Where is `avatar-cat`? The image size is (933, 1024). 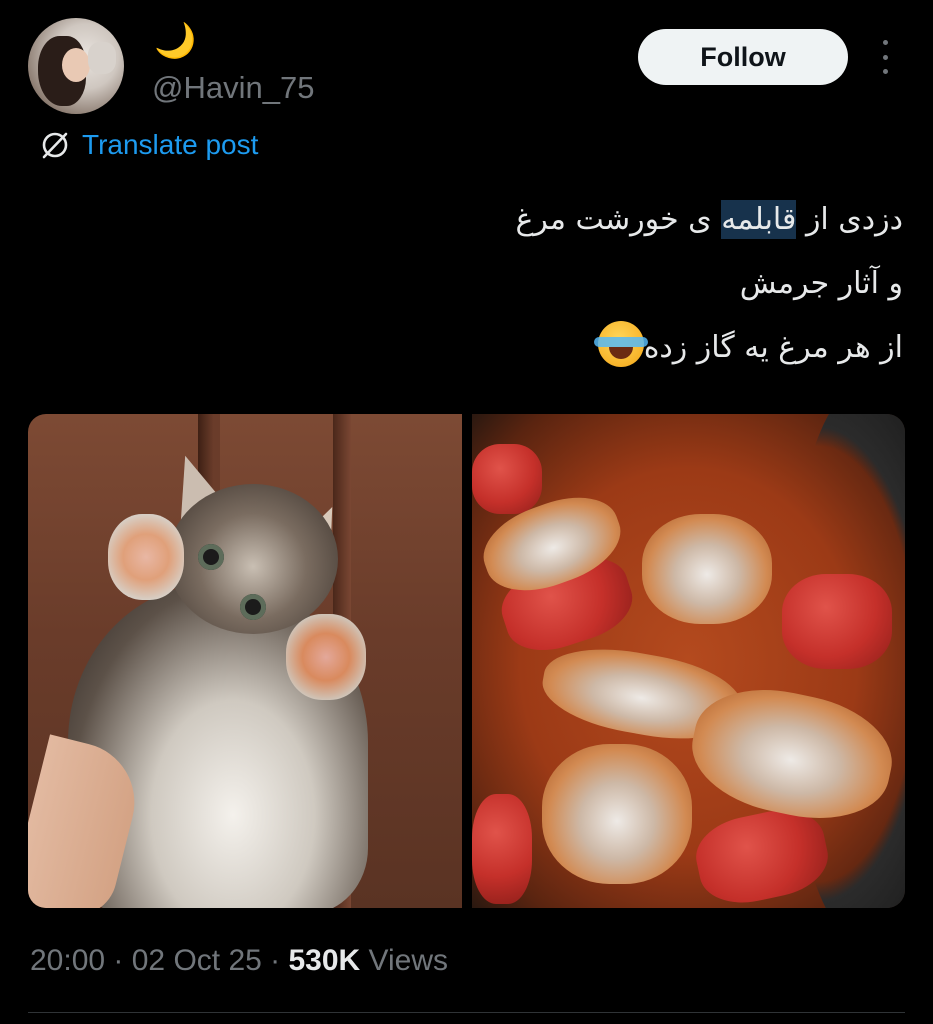 avatar-cat is located at coordinates (102, 58).